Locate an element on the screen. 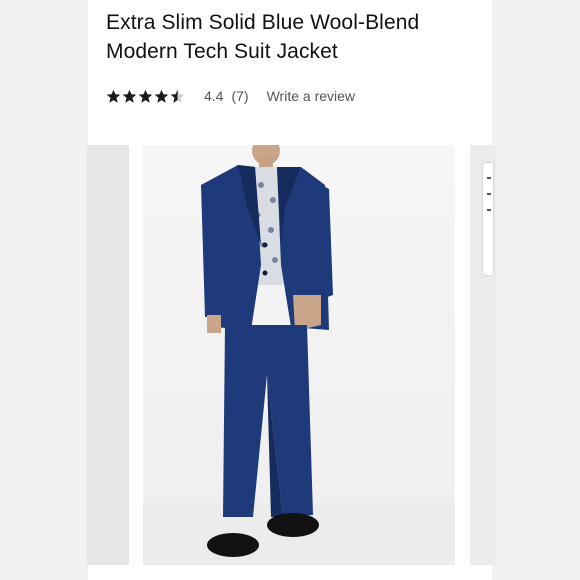 The image size is (580, 580). half-star-icon is located at coordinates (177, 96).